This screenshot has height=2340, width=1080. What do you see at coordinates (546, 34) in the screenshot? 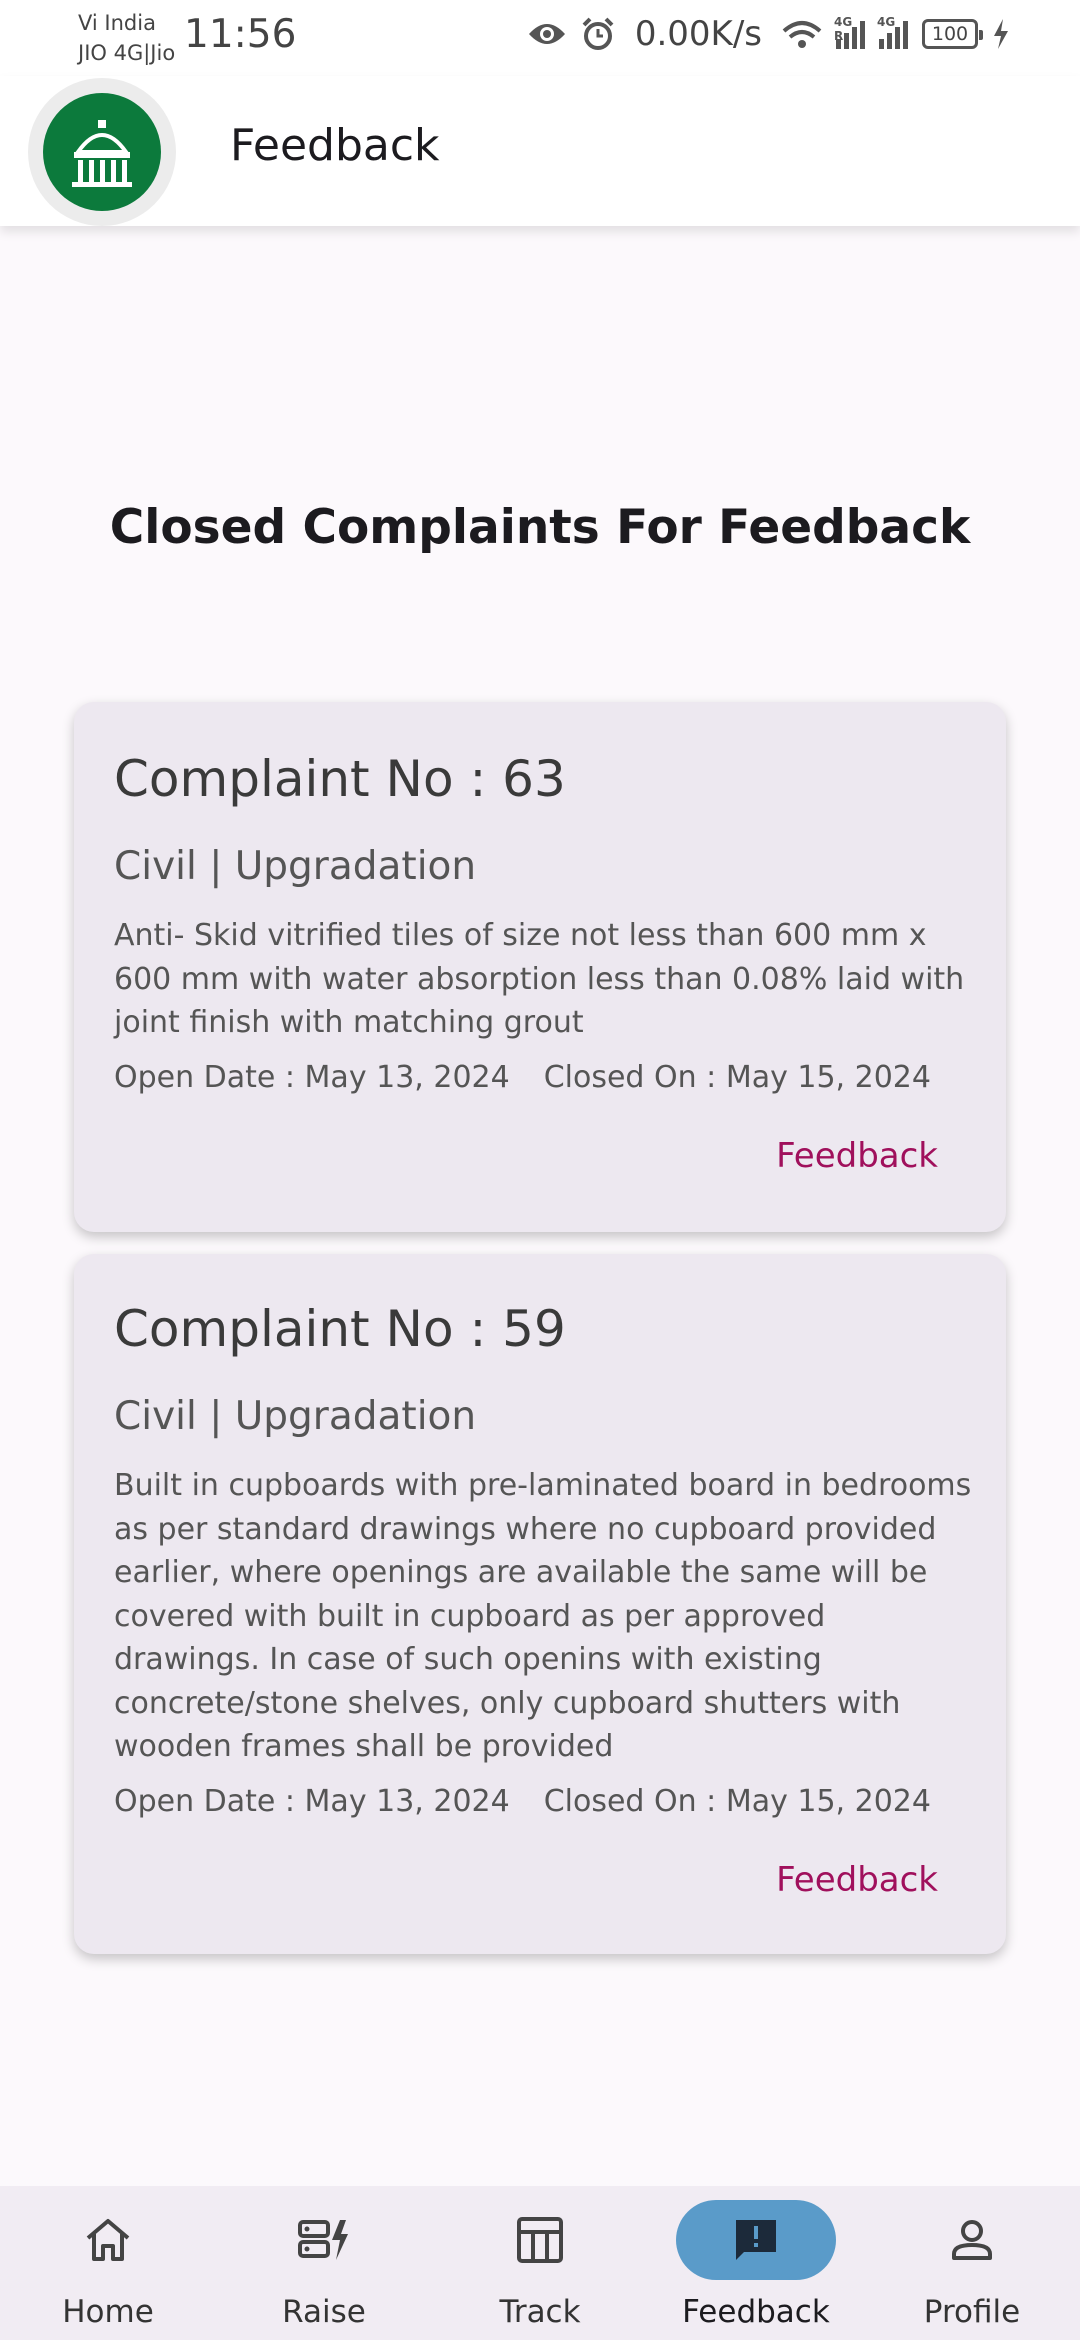
I see `eye-icon` at bounding box center [546, 34].